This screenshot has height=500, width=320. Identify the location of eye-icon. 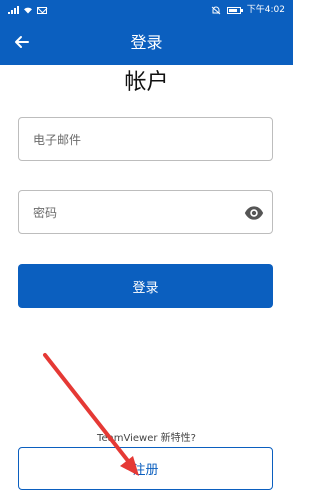
(254, 213).